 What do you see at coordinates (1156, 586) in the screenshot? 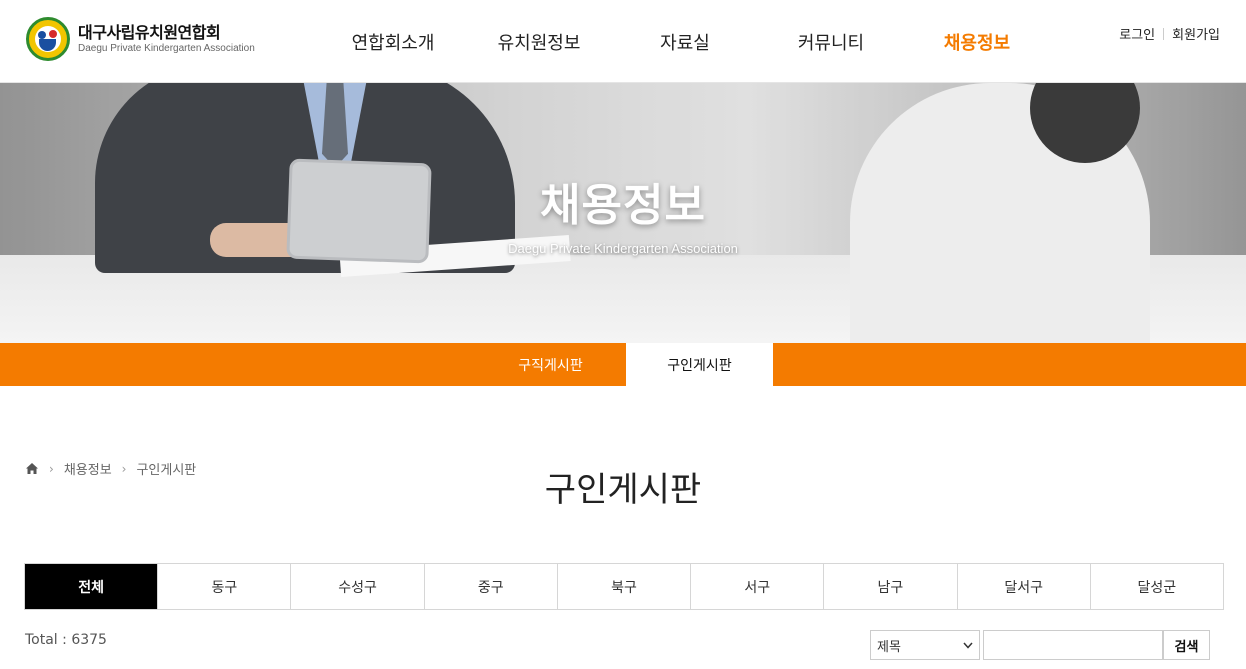
I see `tab-dalseong-gun: 달성군` at bounding box center [1156, 586].